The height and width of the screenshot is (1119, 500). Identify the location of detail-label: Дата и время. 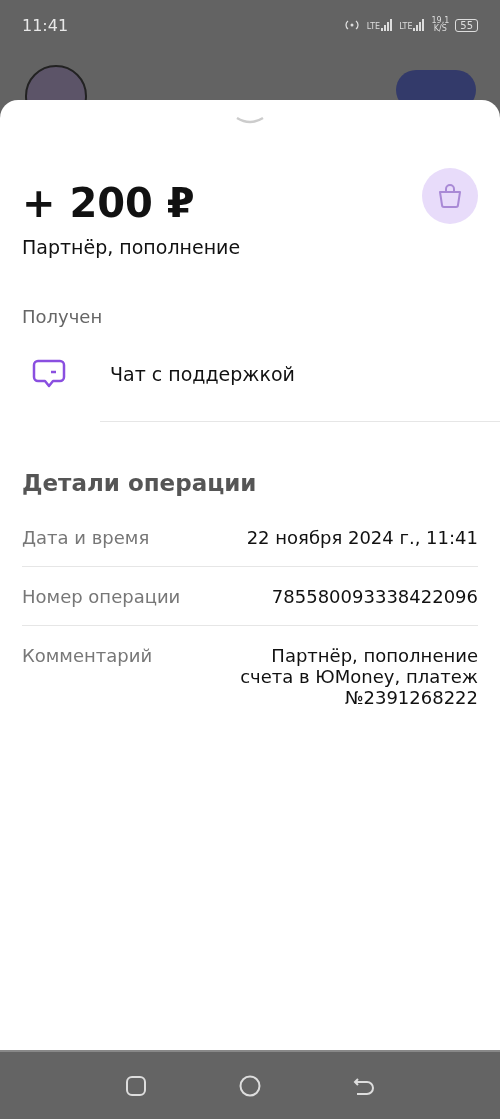
(86, 537).